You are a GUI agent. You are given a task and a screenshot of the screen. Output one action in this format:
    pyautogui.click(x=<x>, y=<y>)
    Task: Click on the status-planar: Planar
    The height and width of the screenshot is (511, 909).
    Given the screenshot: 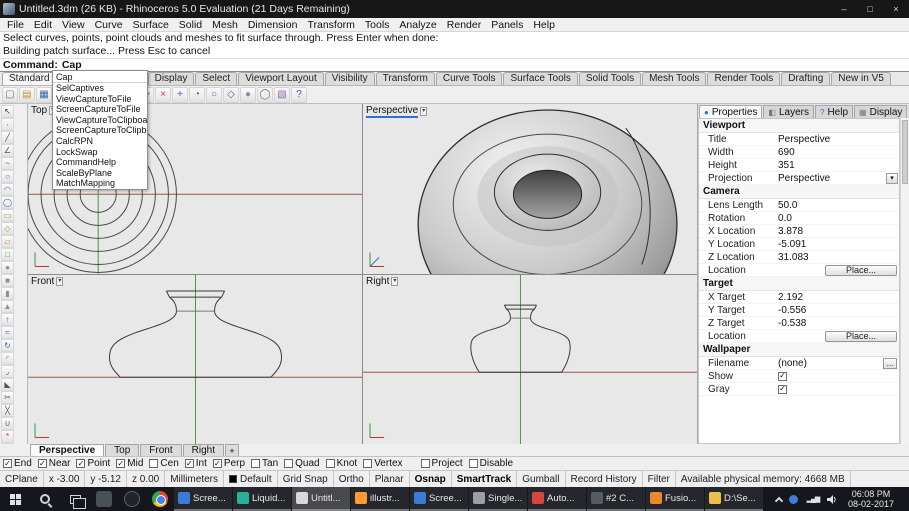 What is the action you would take?
    pyautogui.click(x=390, y=479)
    